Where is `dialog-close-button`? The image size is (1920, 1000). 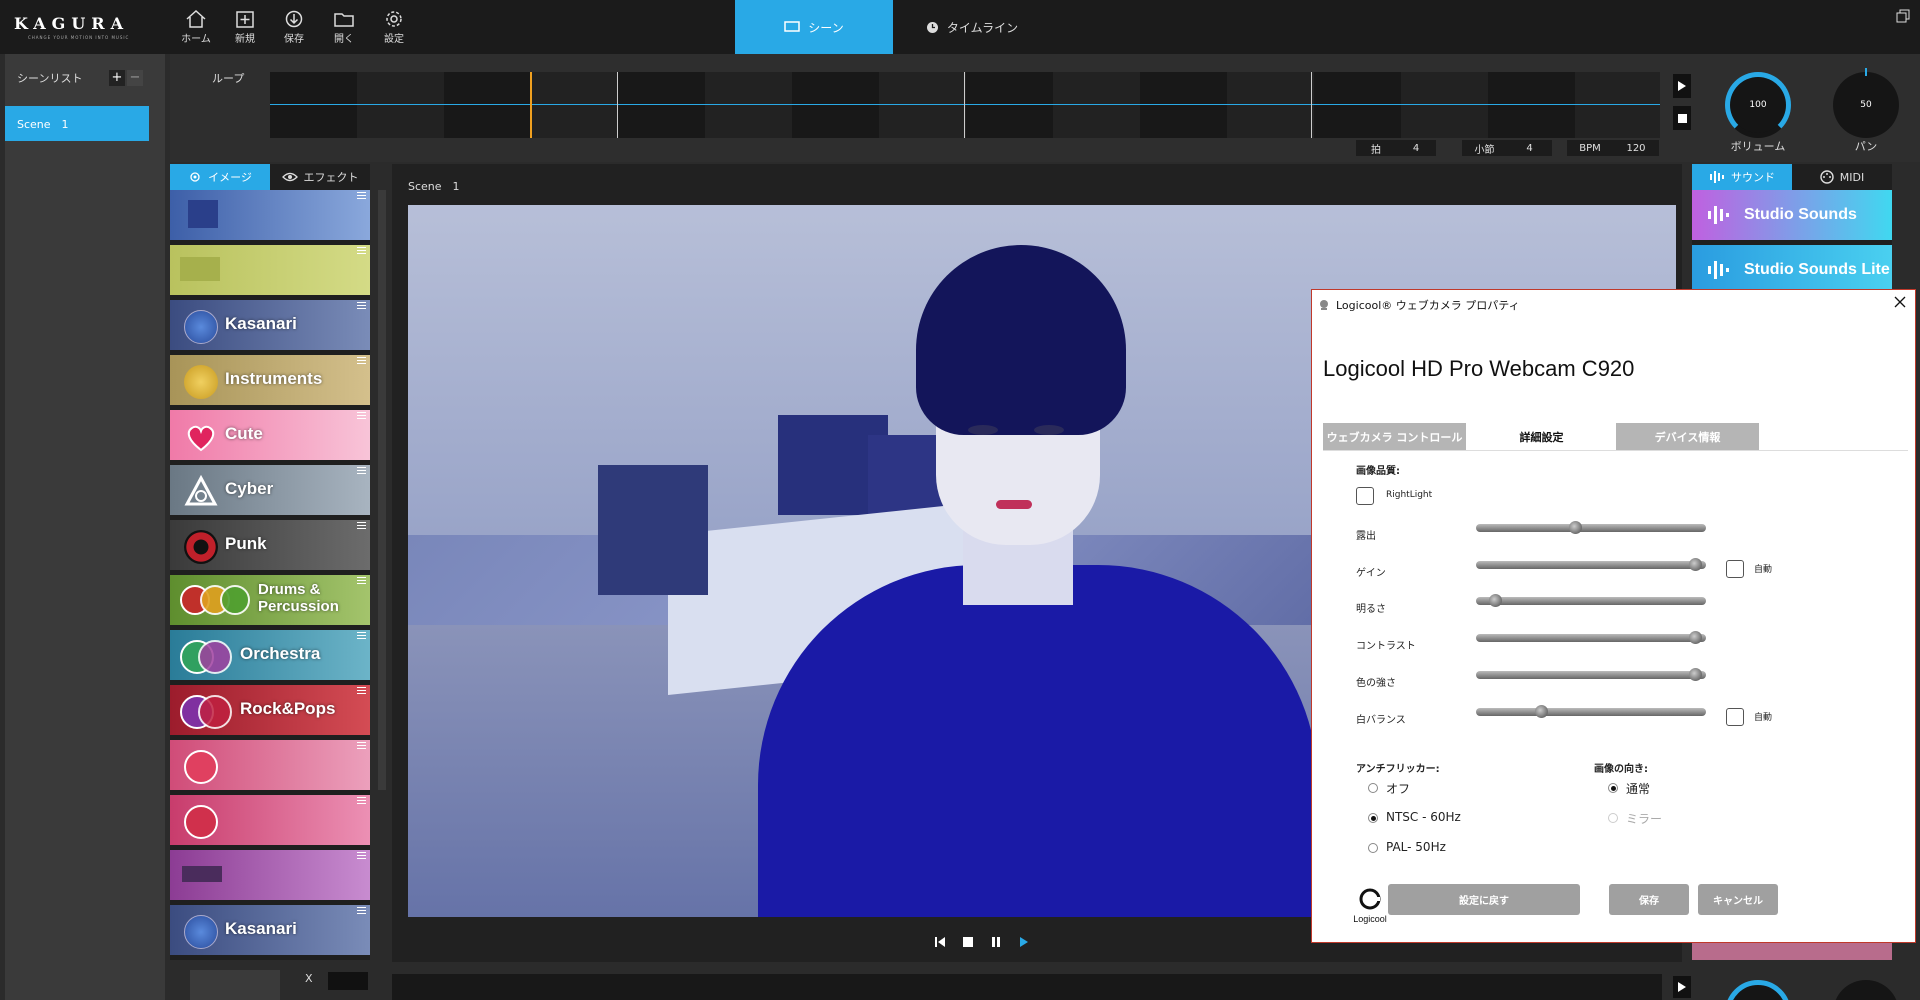
dialog-close-button is located at coordinates (1901, 303).